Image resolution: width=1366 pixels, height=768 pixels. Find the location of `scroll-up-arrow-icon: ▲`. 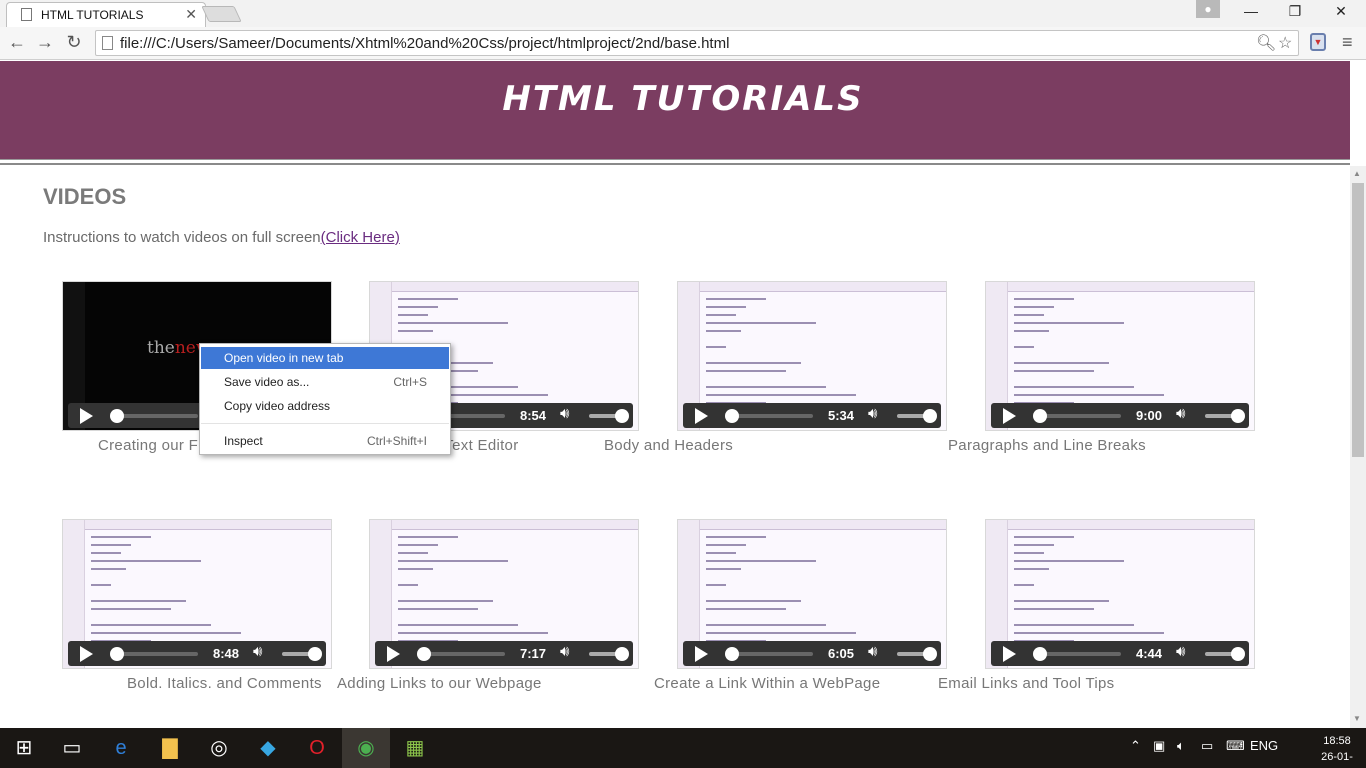

scroll-up-arrow-icon: ▲ is located at coordinates (1357, 173).